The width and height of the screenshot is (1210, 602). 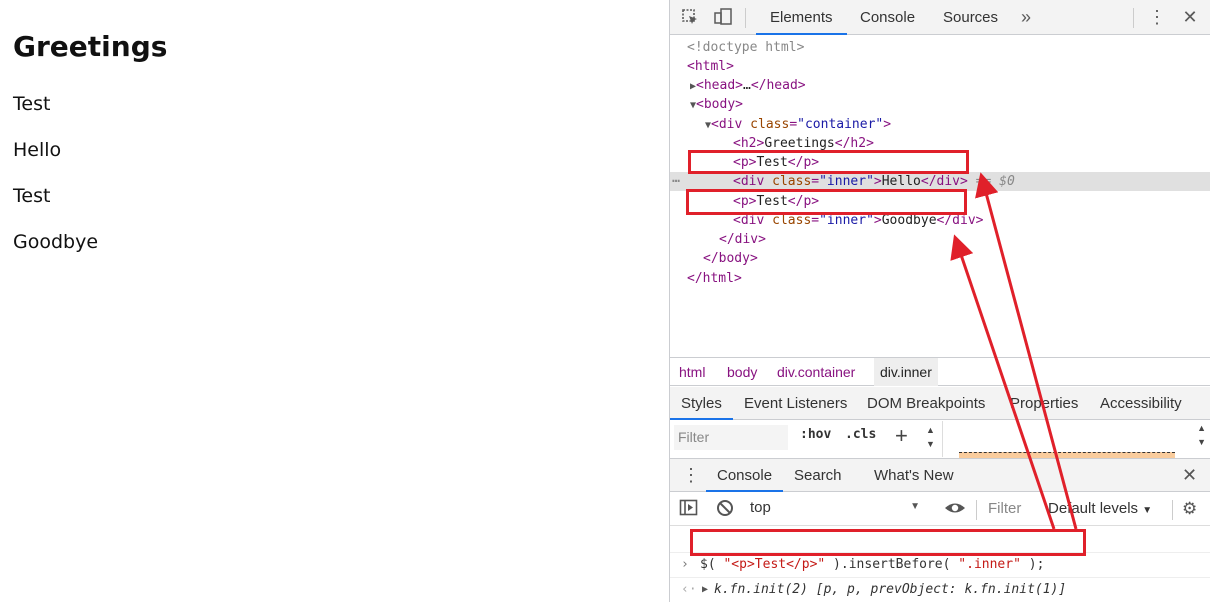 What do you see at coordinates (940, 181) in the screenshot?
I see `tree-inner-div-selected: ⋯ <div class="inner">Hello</div> == $0` at bounding box center [940, 181].